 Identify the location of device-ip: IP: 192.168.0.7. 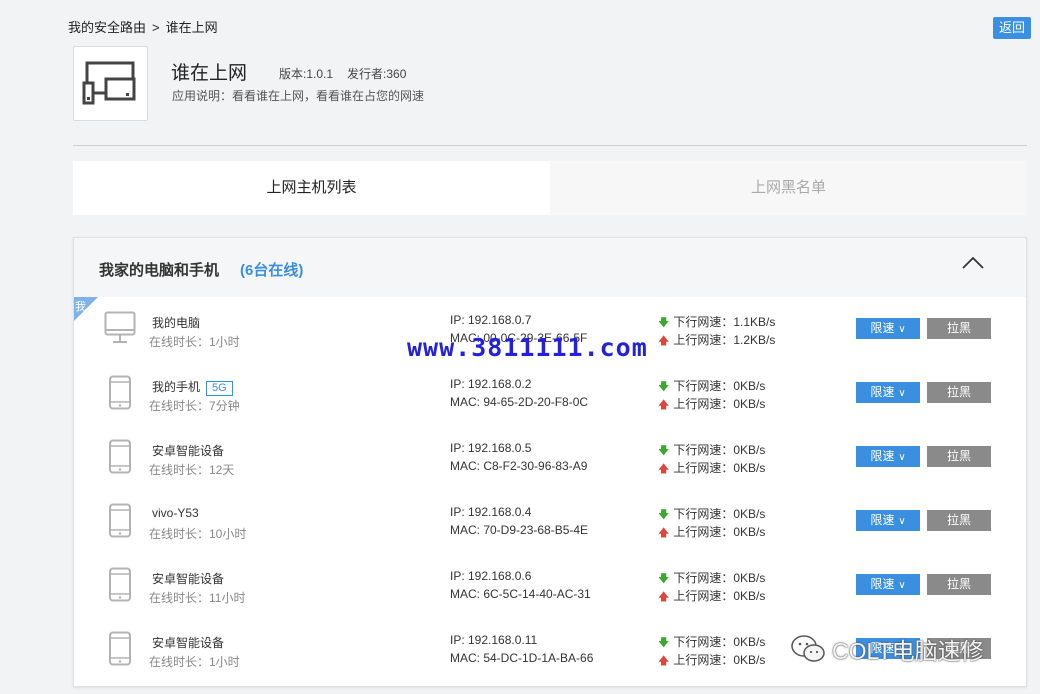
(491, 320).